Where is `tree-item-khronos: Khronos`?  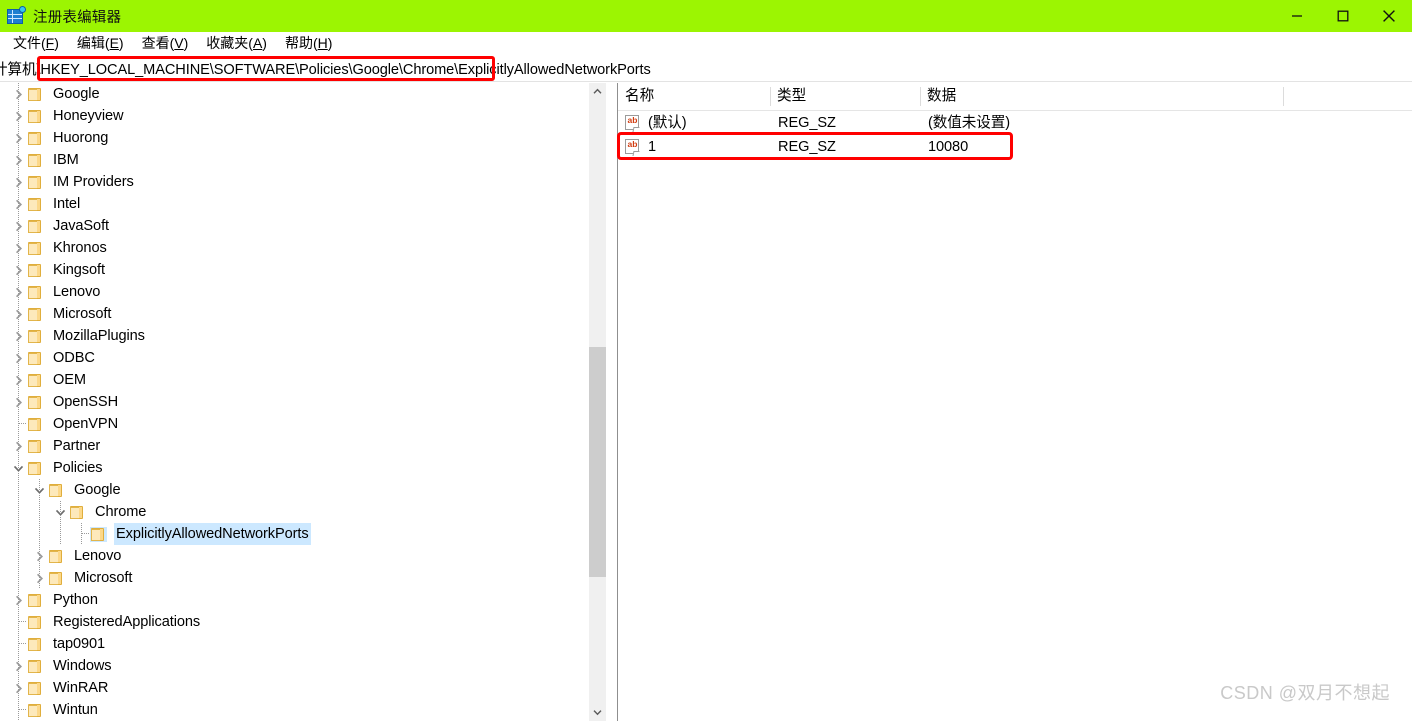
tree-item-khronos: Khronos is located at coordinates (294, 248).